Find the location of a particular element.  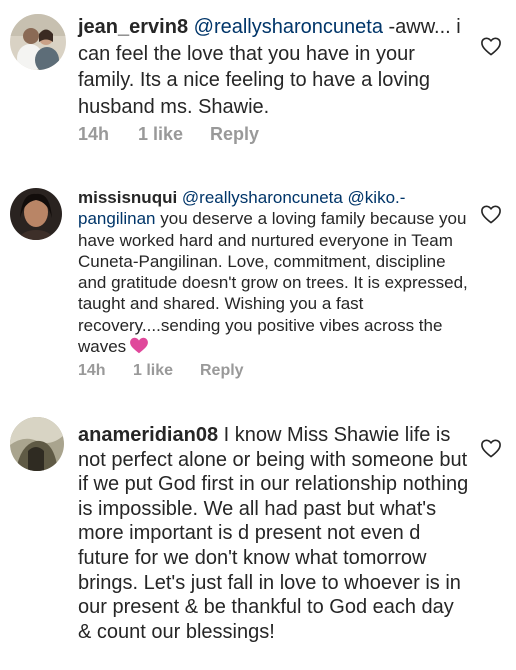

avatar-photo-woman-icon is located at coordinates (36, 214).